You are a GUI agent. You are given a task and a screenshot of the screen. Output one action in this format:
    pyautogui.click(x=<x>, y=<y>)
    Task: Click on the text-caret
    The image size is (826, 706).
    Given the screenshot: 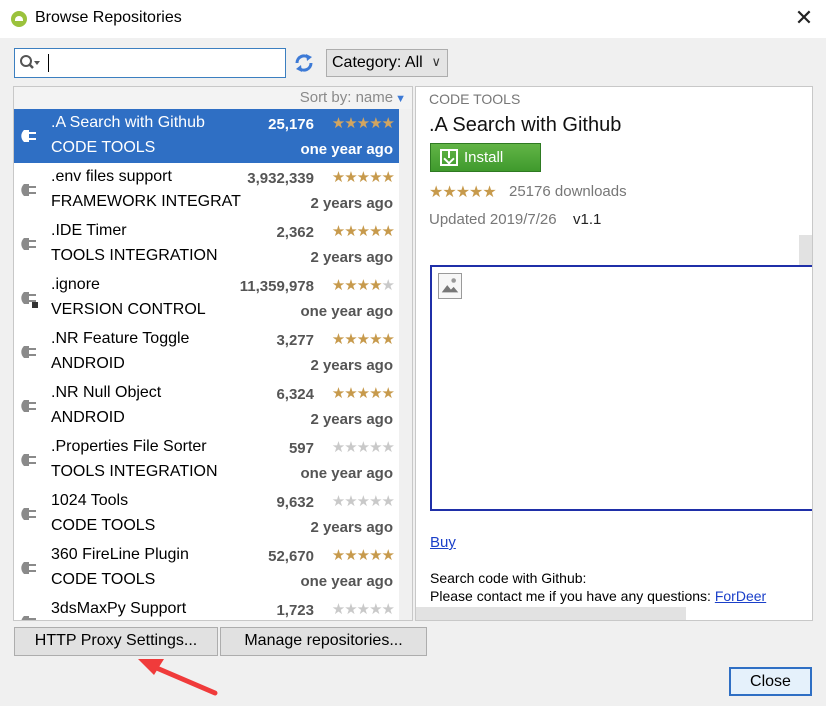 What is the action you would take?
    pyautogui.click(x=48, y=63)
    